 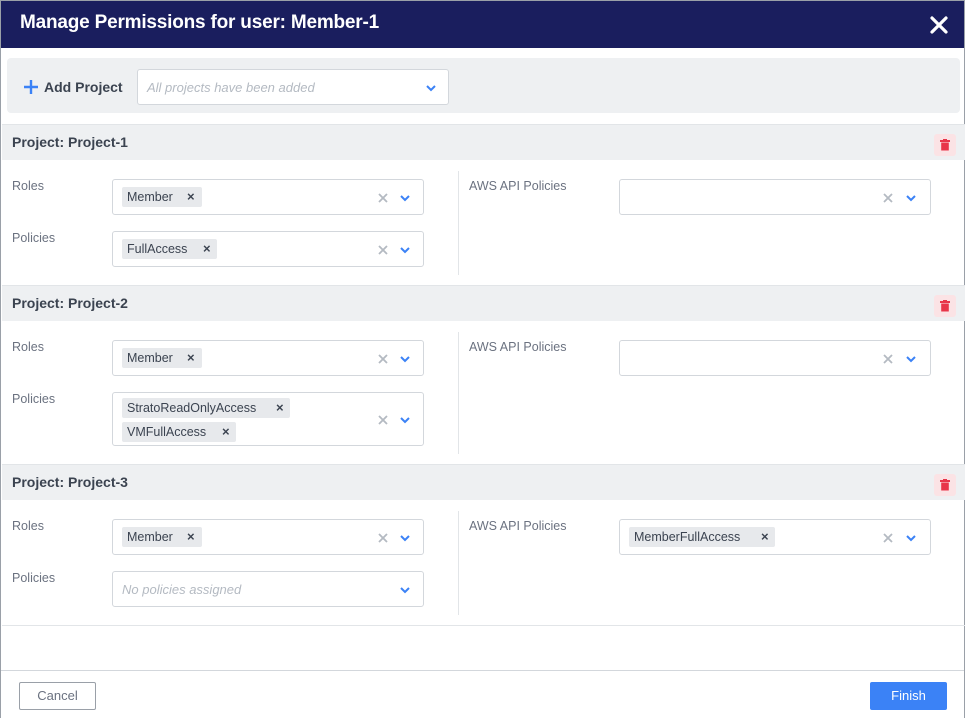 I want to click on policies-select: No policies assigned, so click(x=268, y=589).